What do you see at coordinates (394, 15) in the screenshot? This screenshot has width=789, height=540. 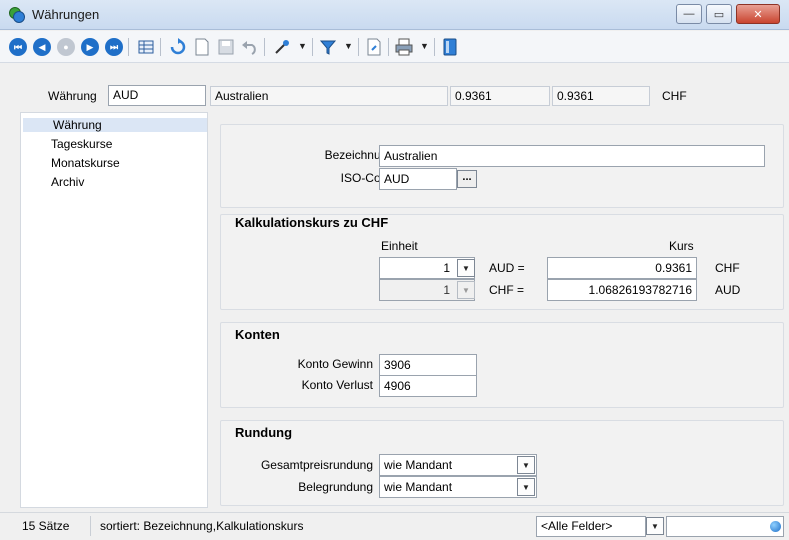 I see `title-bar: Währungen — ▭ ✕` at bounding box center [394, 15].